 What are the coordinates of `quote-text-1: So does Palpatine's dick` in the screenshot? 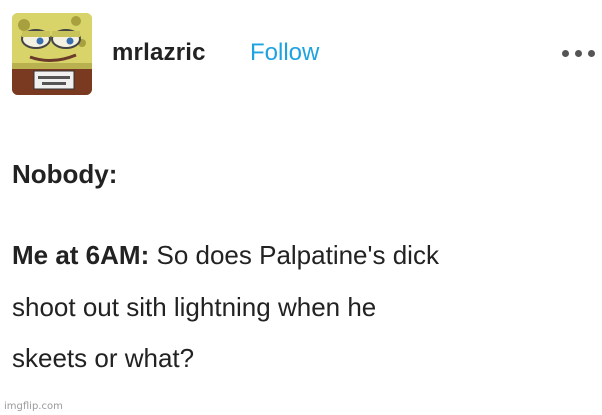 It's located at (294, 255).